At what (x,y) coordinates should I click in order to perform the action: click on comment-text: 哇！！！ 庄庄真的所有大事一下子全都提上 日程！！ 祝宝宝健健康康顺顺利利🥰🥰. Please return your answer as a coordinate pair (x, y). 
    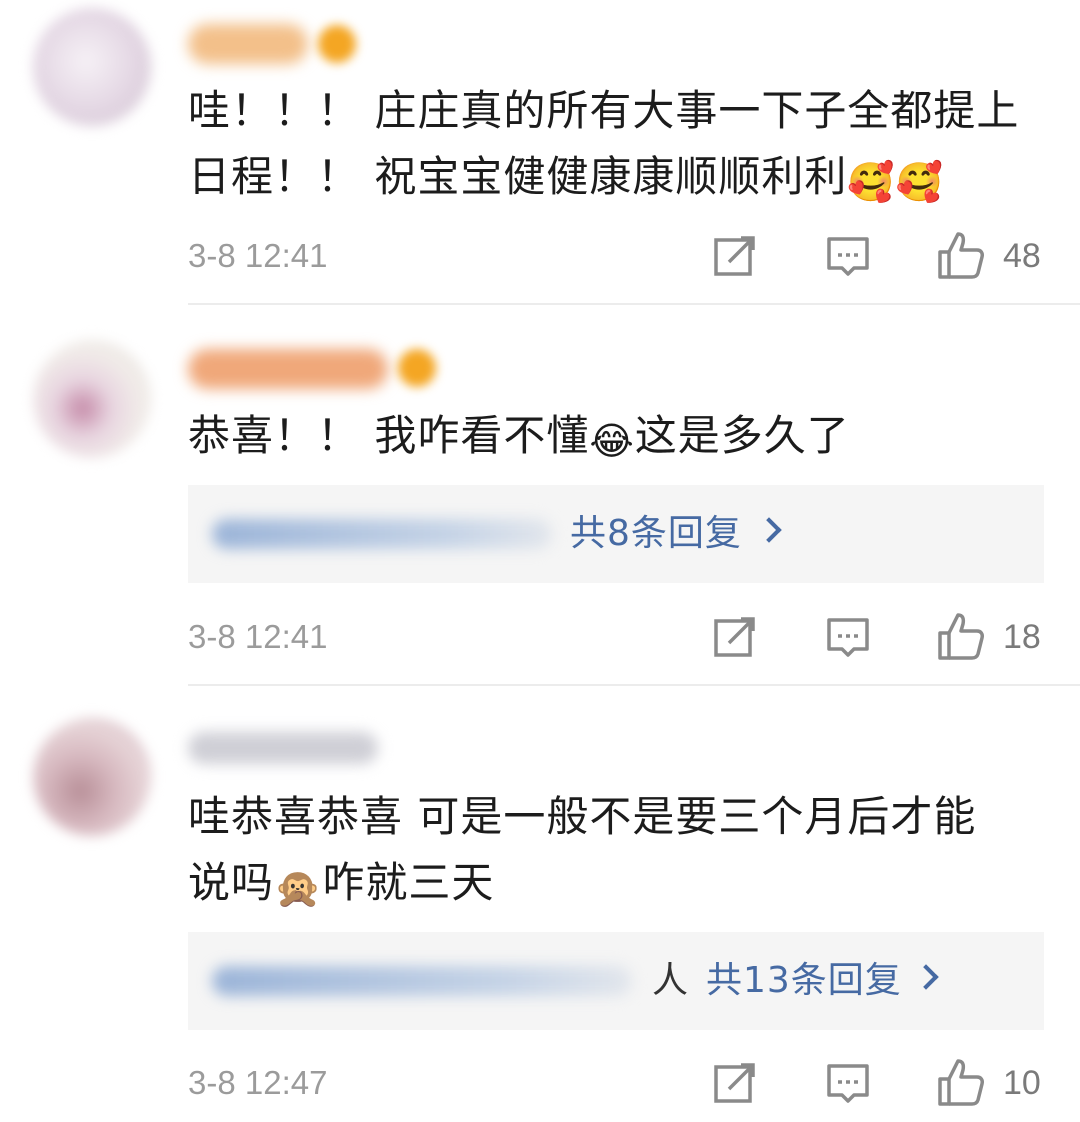
    Looking at the image, I should click on (604, 145).